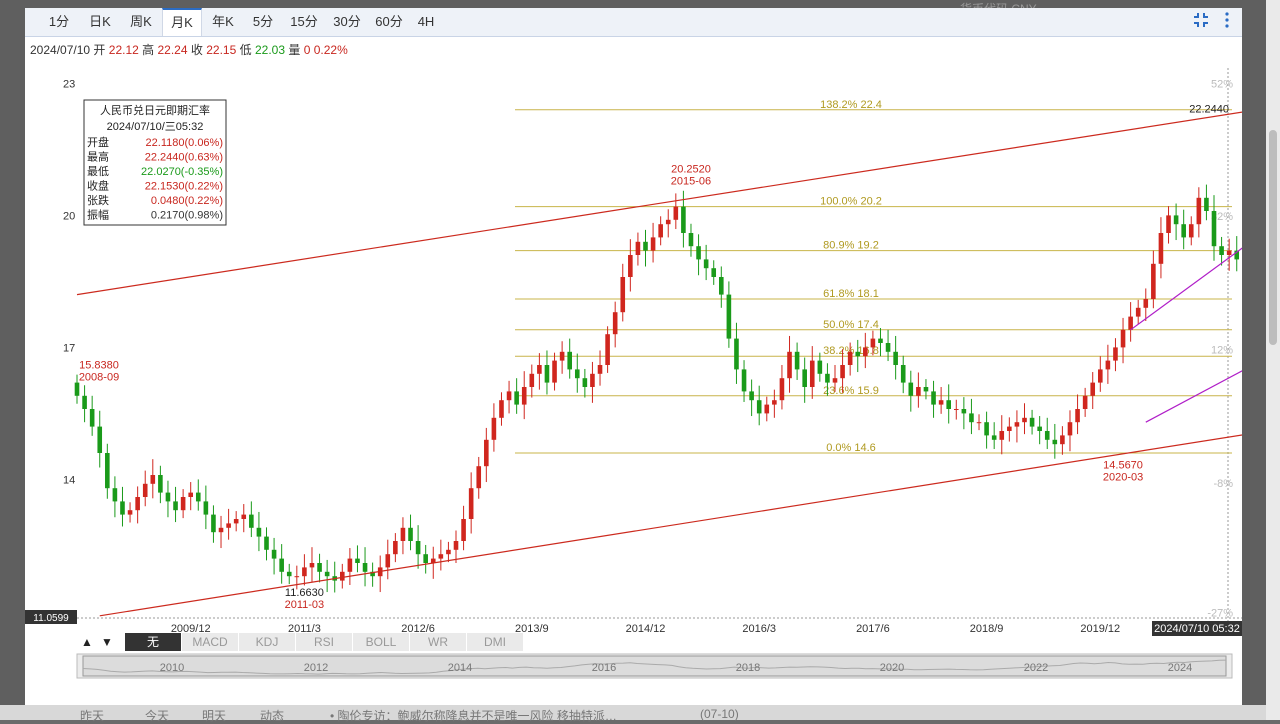  I want to click on navigator-year-label: 2010, so click(172, 668).